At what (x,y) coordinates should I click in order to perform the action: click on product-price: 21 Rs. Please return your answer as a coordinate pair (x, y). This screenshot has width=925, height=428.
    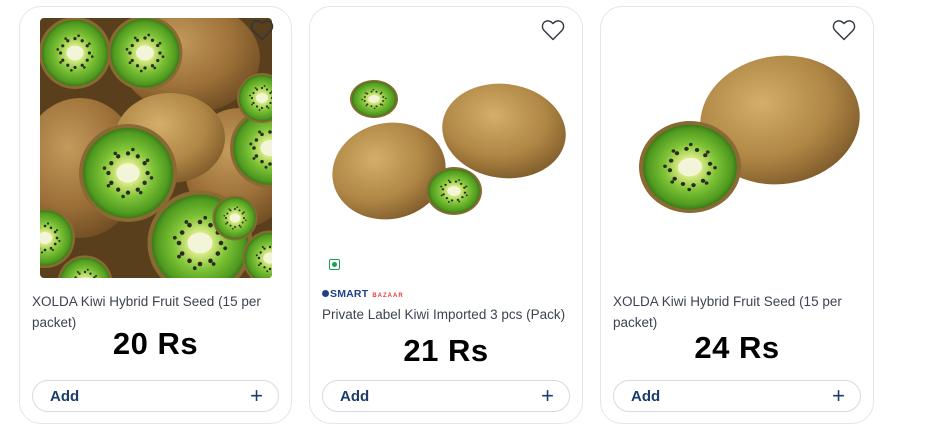
    Looking at the image, I should click on (446, 350).